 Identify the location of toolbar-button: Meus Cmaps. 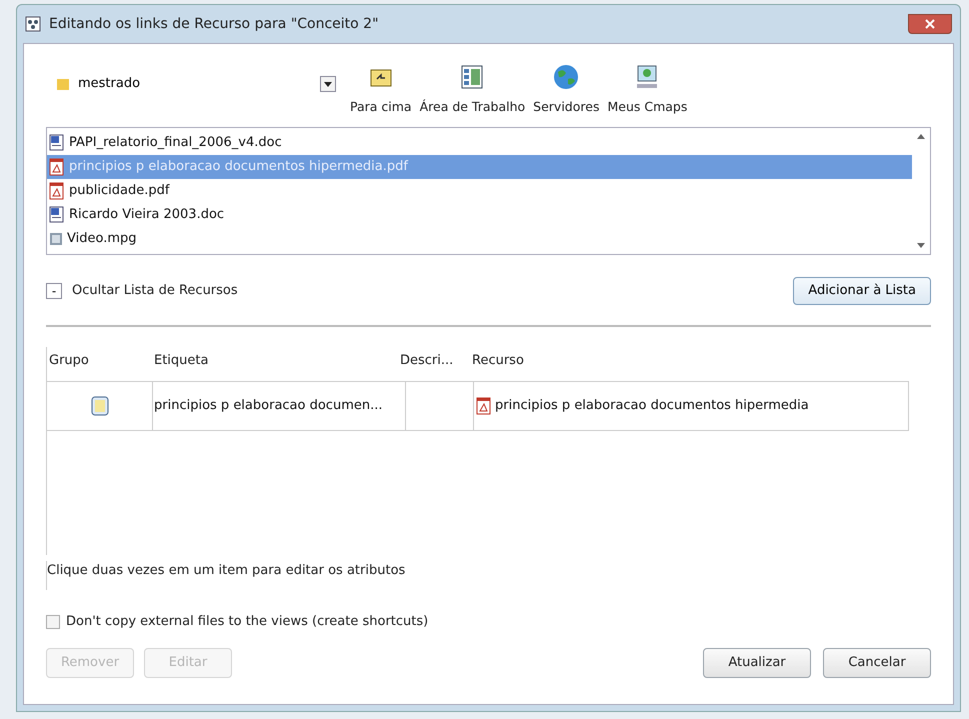
(647, 90).